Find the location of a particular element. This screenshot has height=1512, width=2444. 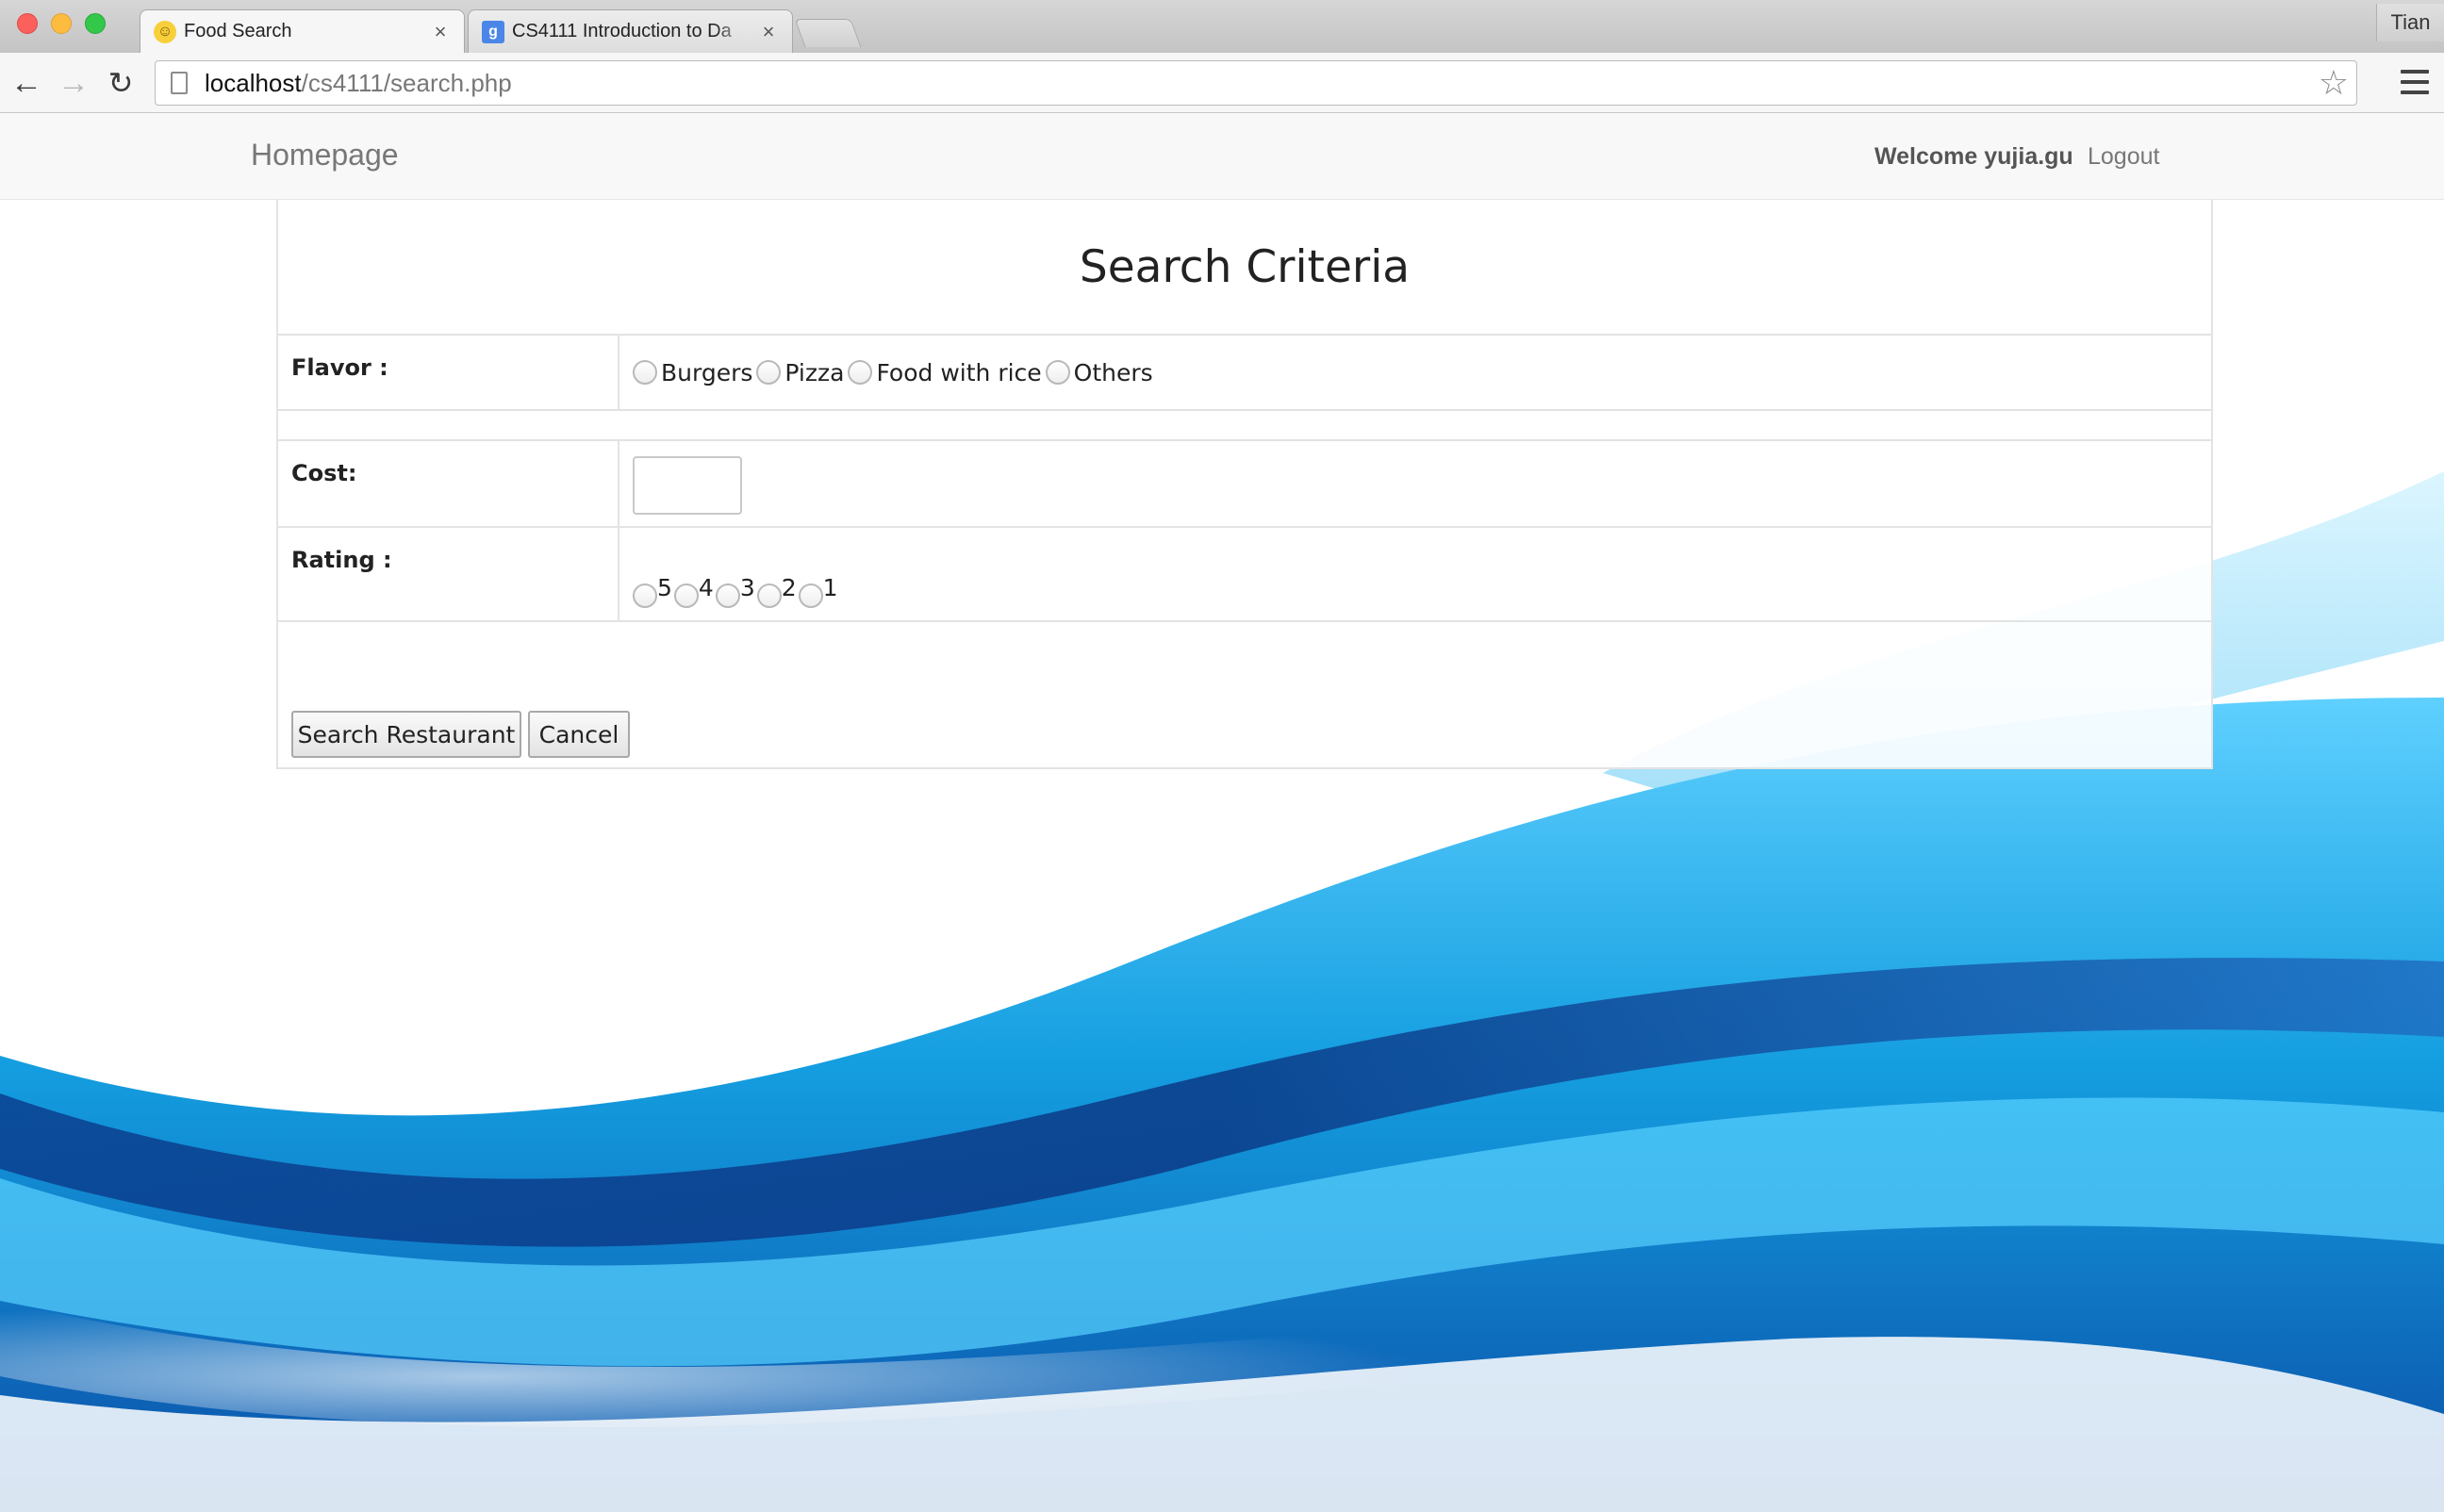

flavor-options: Burgers Pizza Food with rice Others is located at coordinates (1415, 373).